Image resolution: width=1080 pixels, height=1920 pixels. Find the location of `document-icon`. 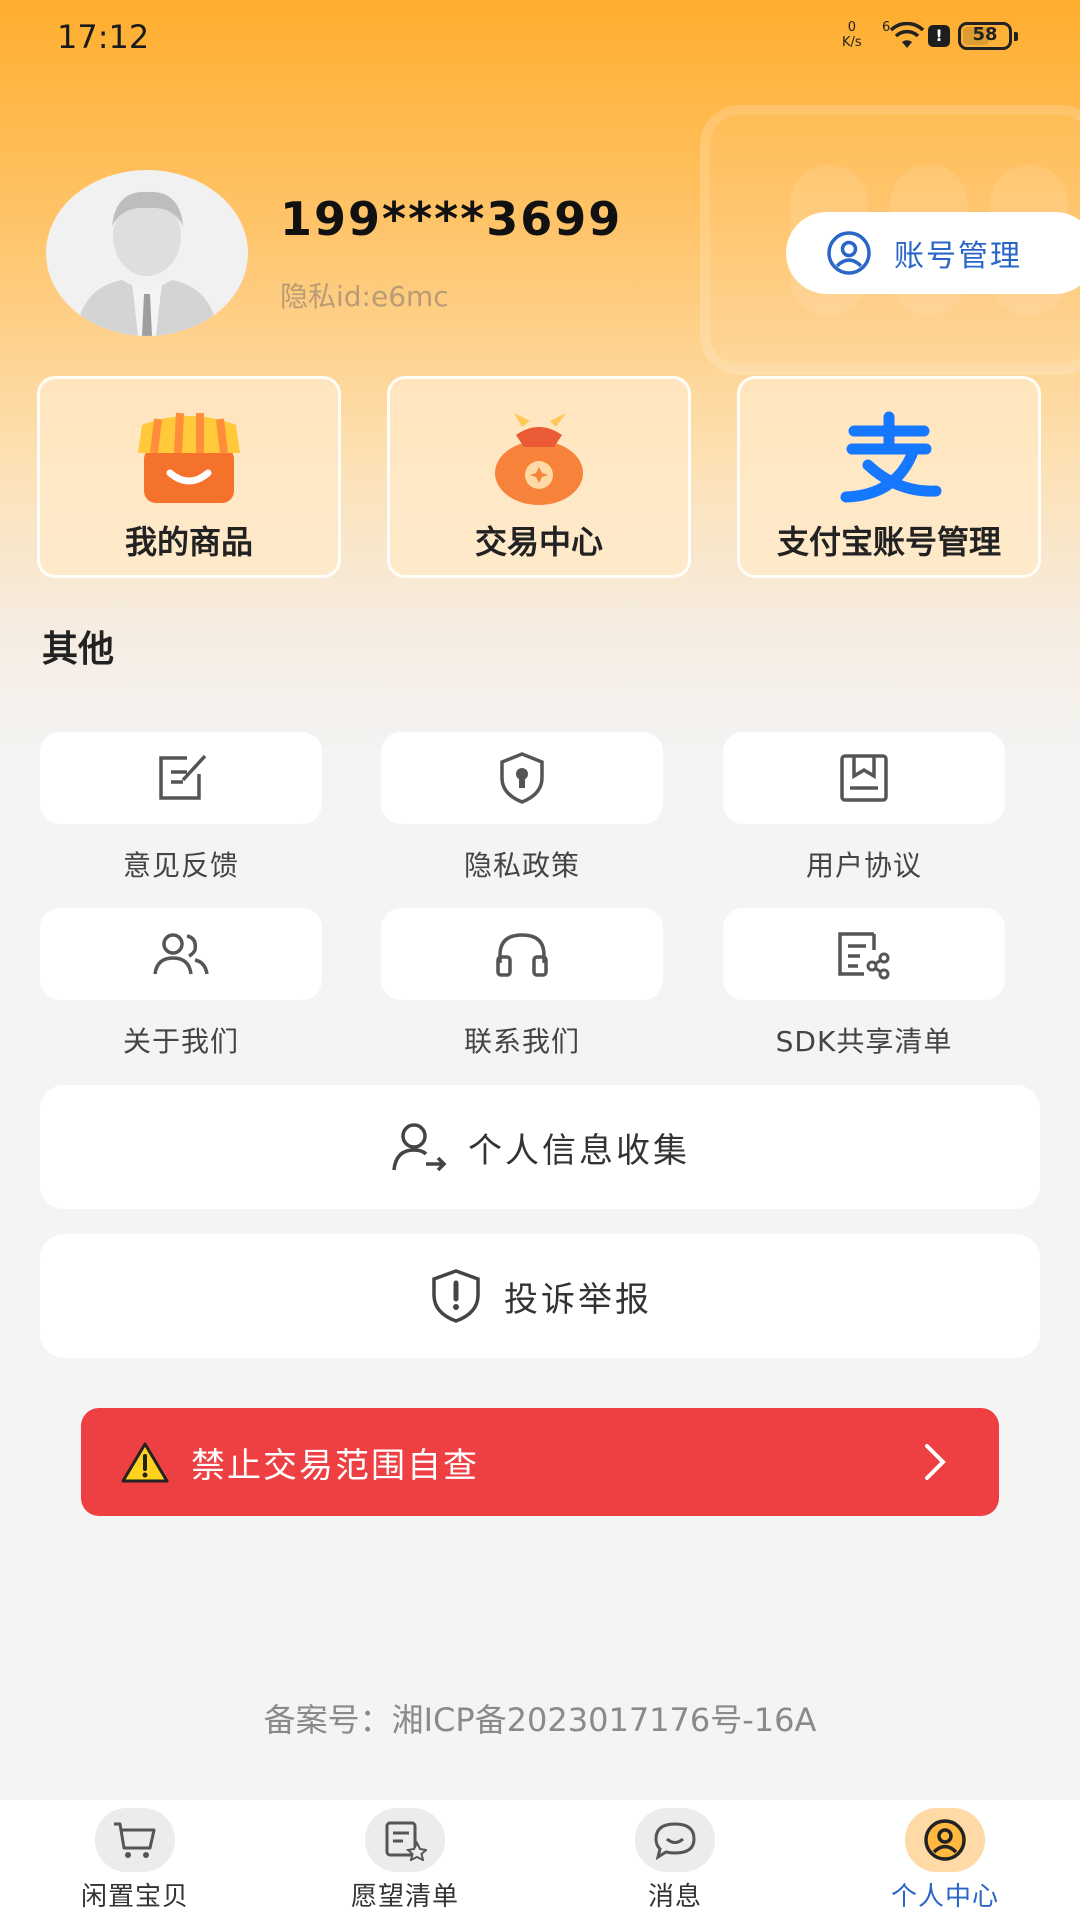

document-icon is located at coordinates (864, 778).